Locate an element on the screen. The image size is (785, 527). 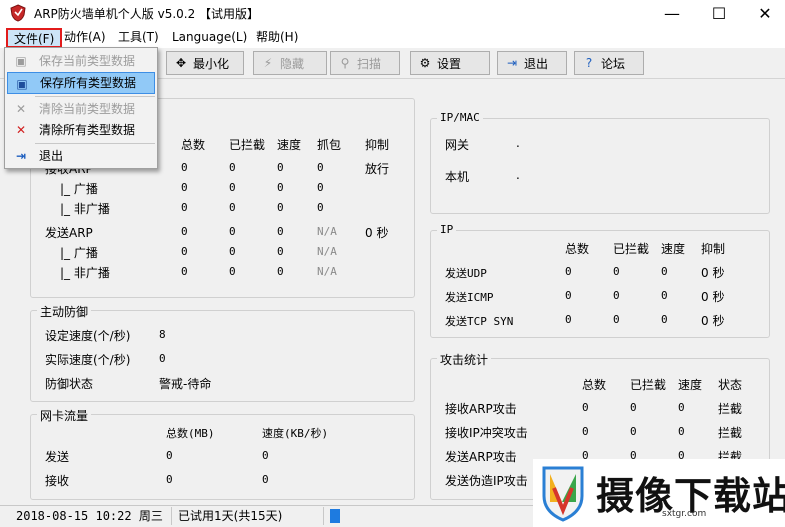
forum-button-label: 论坛 is located at coordinates (613, 63).